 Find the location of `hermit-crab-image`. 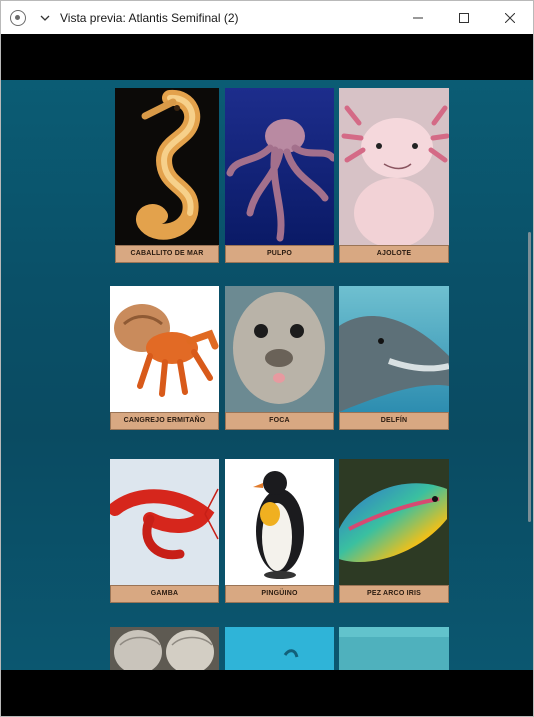

hermit-crab-image is located at coordinates (164, 349).